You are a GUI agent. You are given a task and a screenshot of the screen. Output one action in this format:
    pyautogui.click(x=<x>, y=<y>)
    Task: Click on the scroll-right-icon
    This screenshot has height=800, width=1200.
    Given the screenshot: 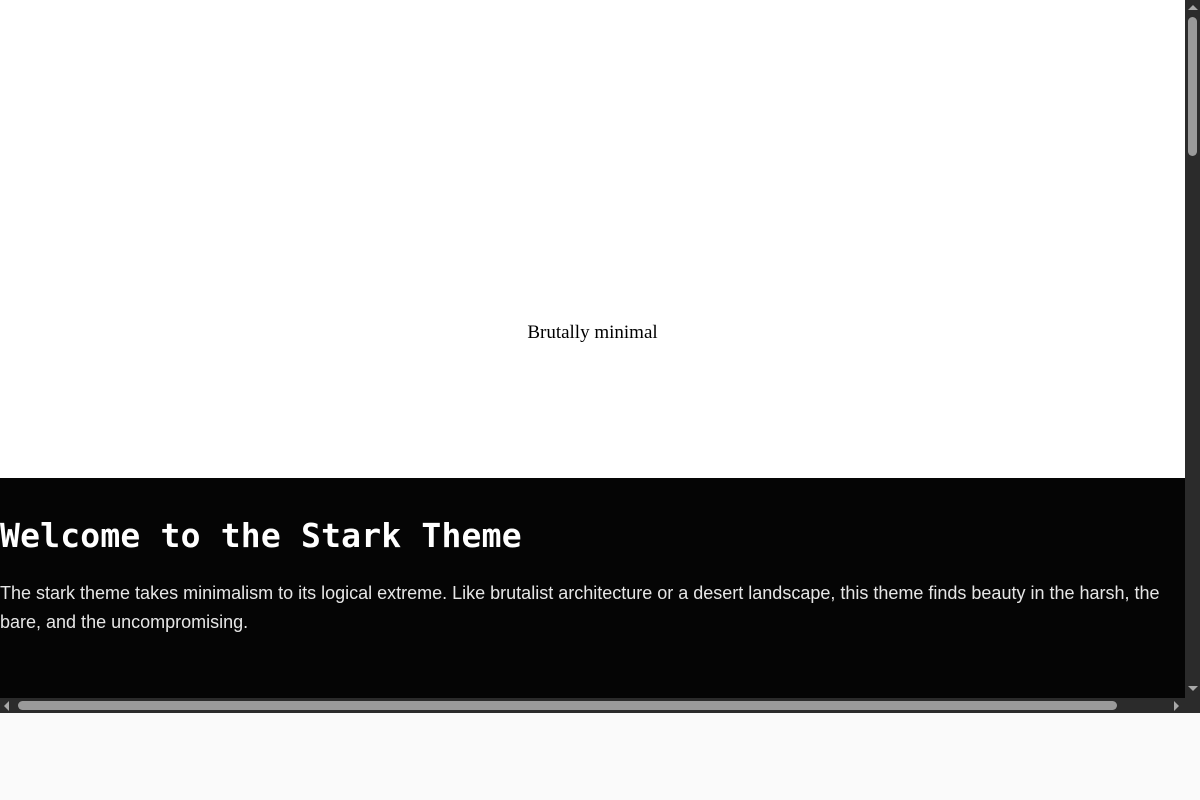 What is the action you would take?
    pyautogui.click(x=1176, y=706)
    